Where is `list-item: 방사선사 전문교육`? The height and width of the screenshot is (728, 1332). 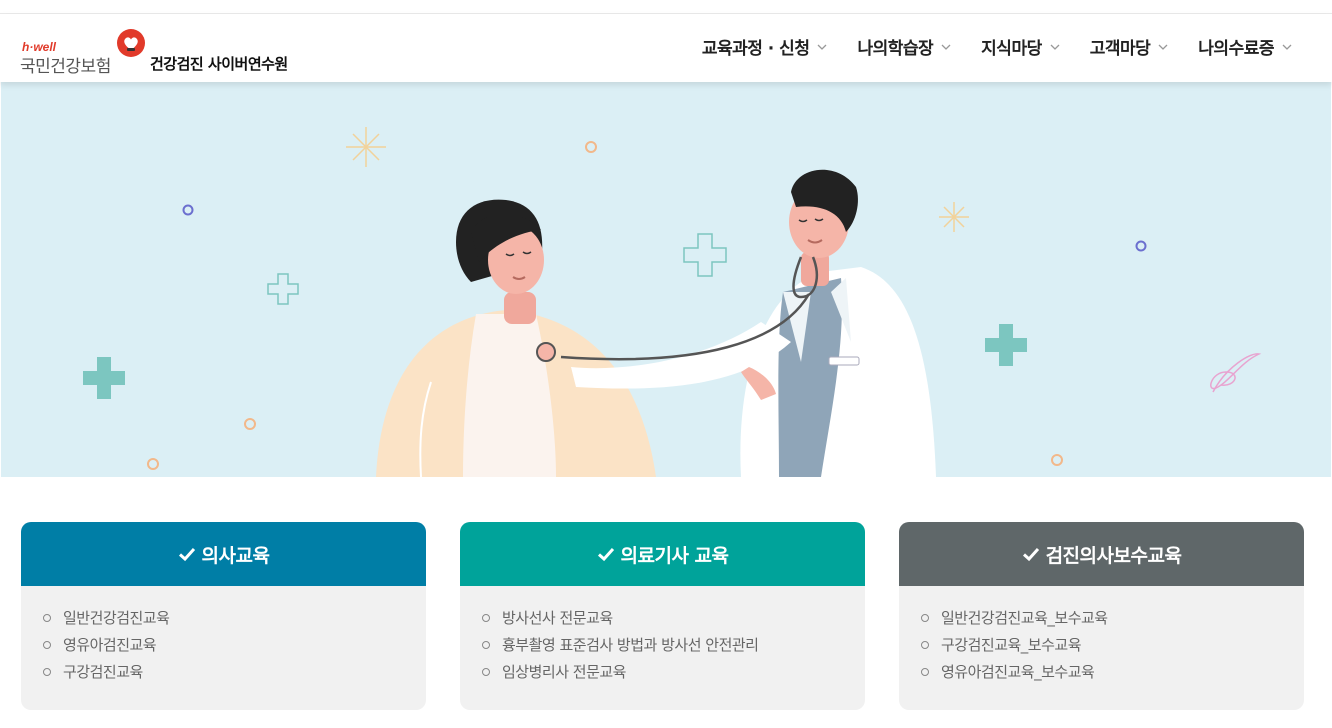 list-item: 방사선사 전문교육 is located at coordinates (673, 617).